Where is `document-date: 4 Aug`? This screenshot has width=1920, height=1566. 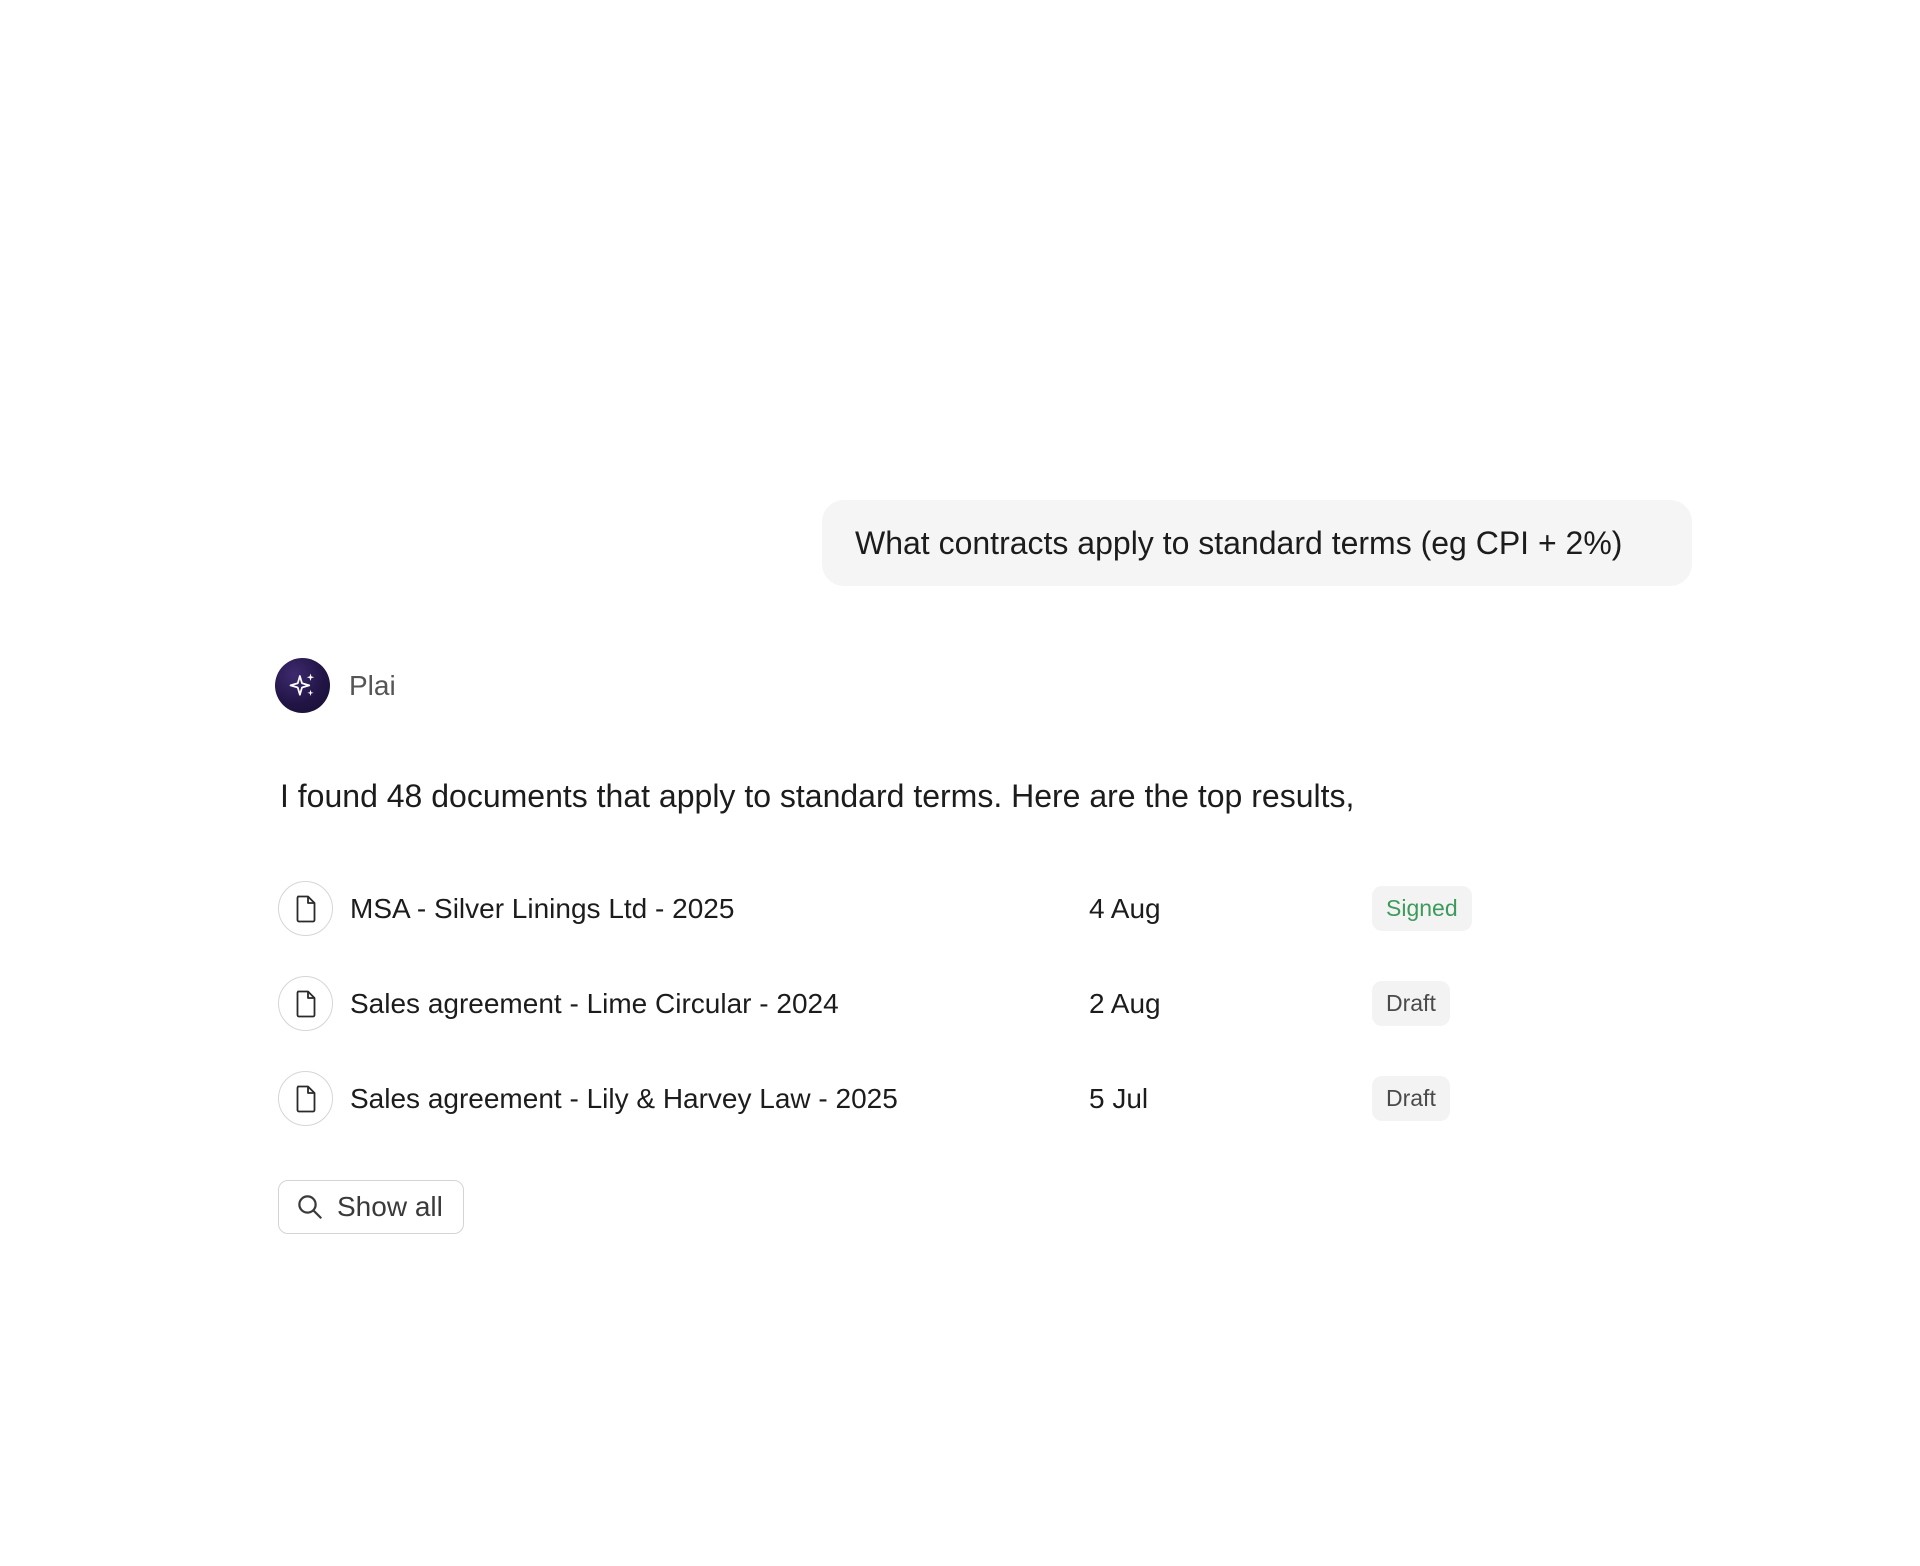 document-date: 4 Aug is located at coordinates (1125, 908).